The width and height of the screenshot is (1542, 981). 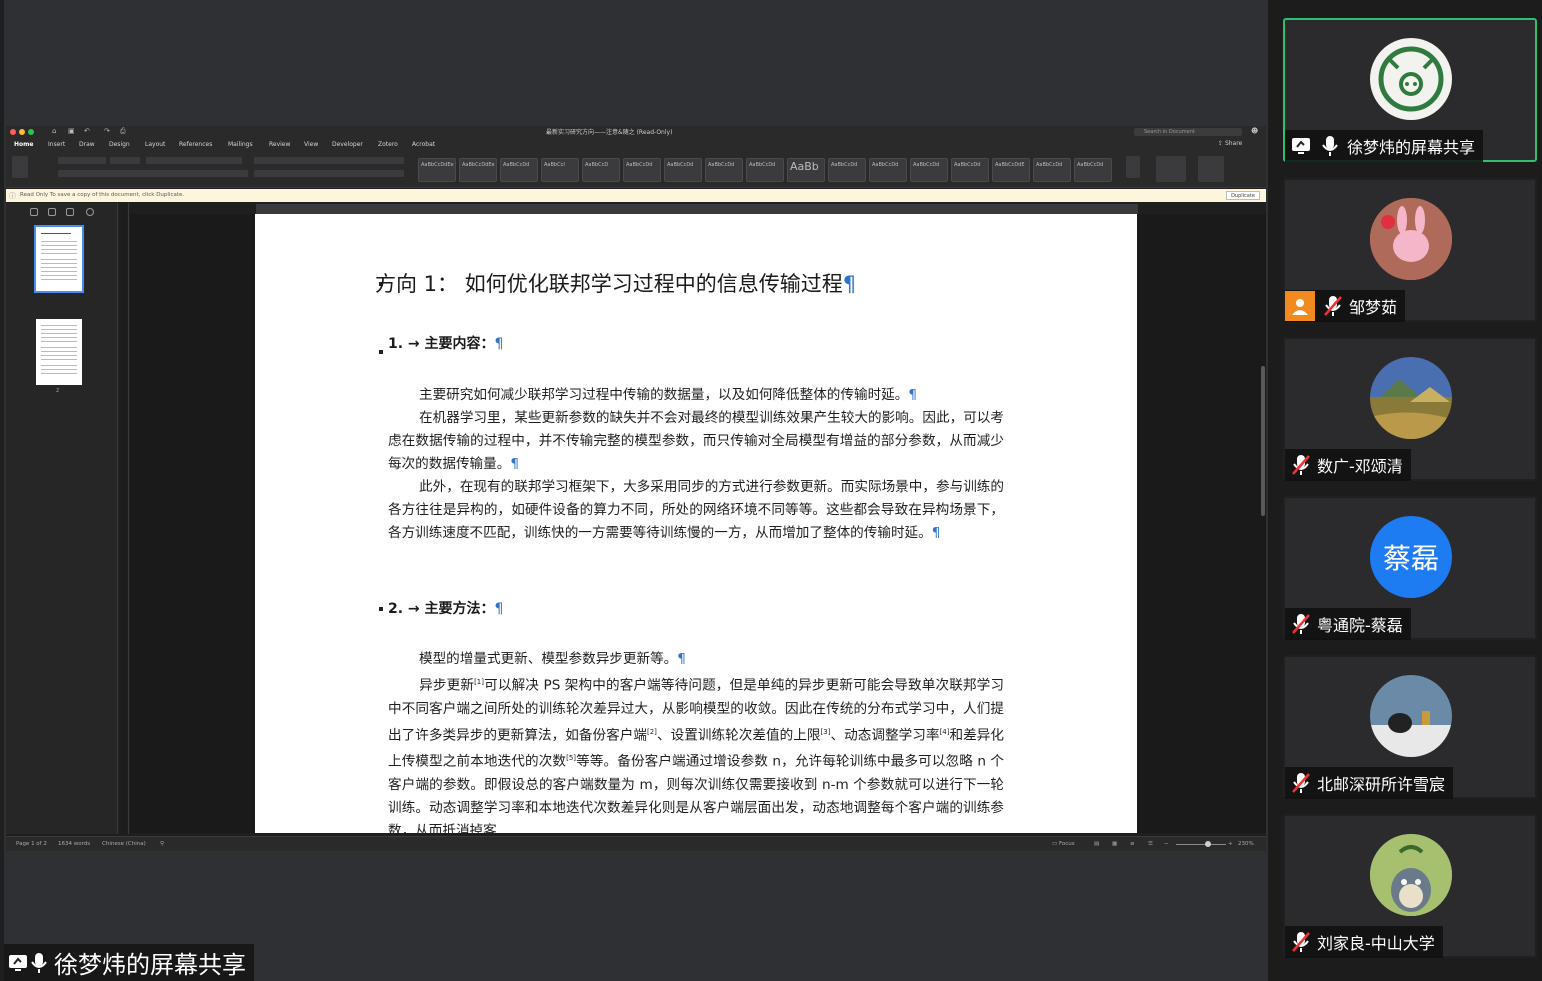 What do you see at coordinates (34, 212) in the screenshot?
I see `thumbnails-icon` at bounding box center [34, 212].